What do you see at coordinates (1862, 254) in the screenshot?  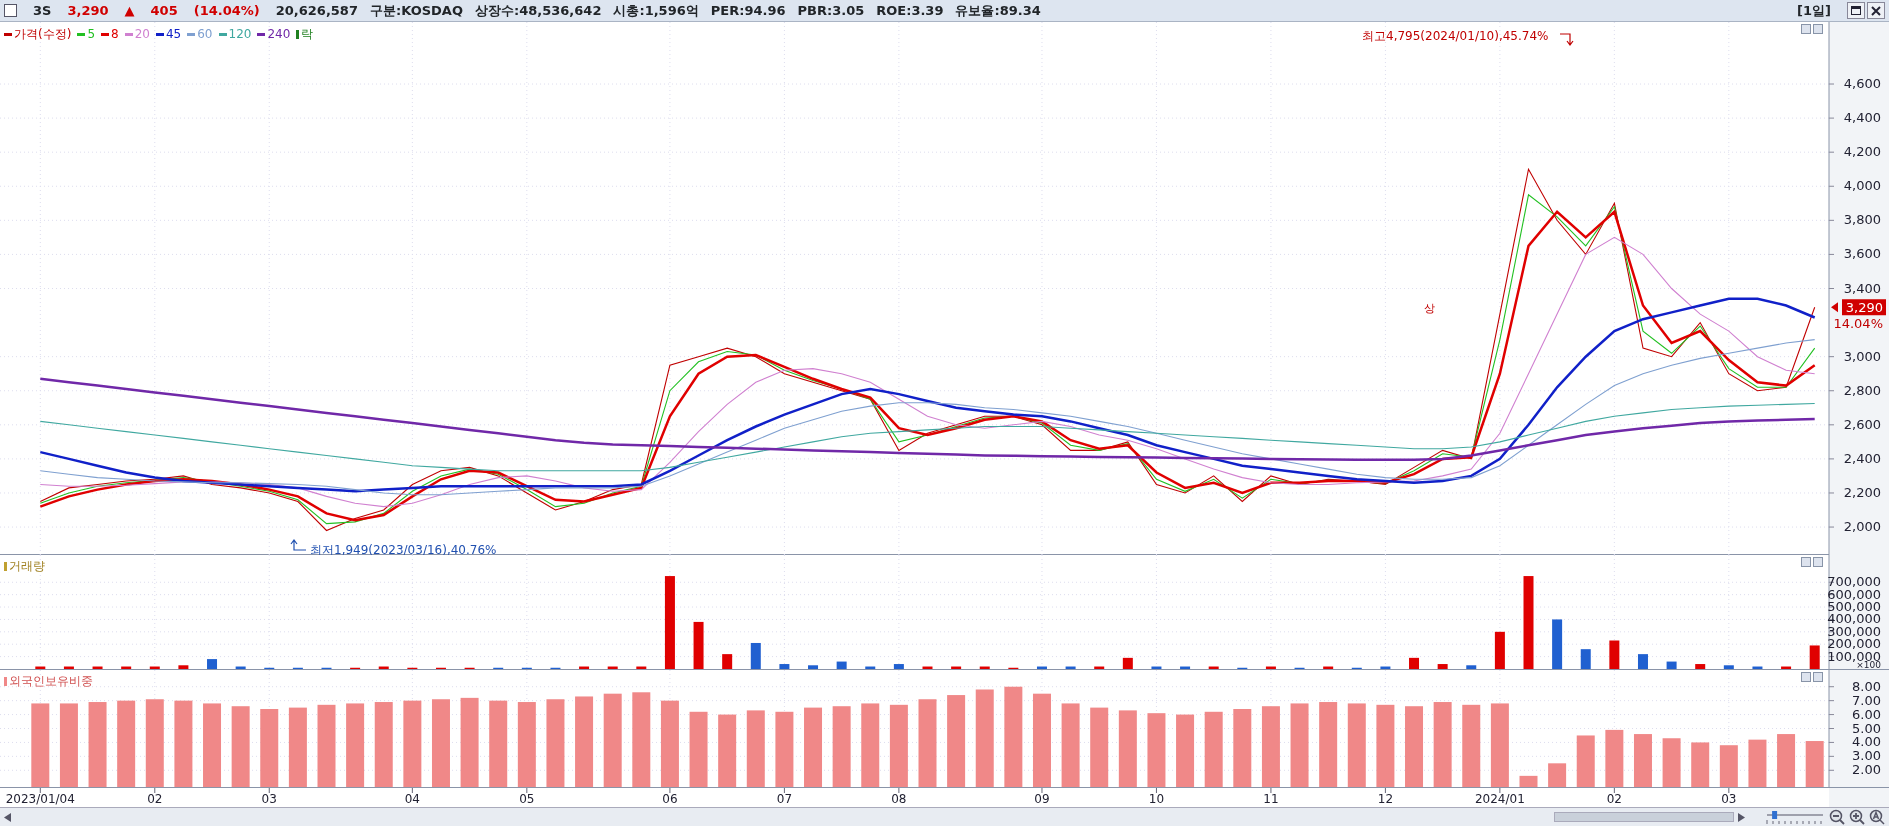 I see `axis-label: 3,600` at bounding box center [1862, 254].